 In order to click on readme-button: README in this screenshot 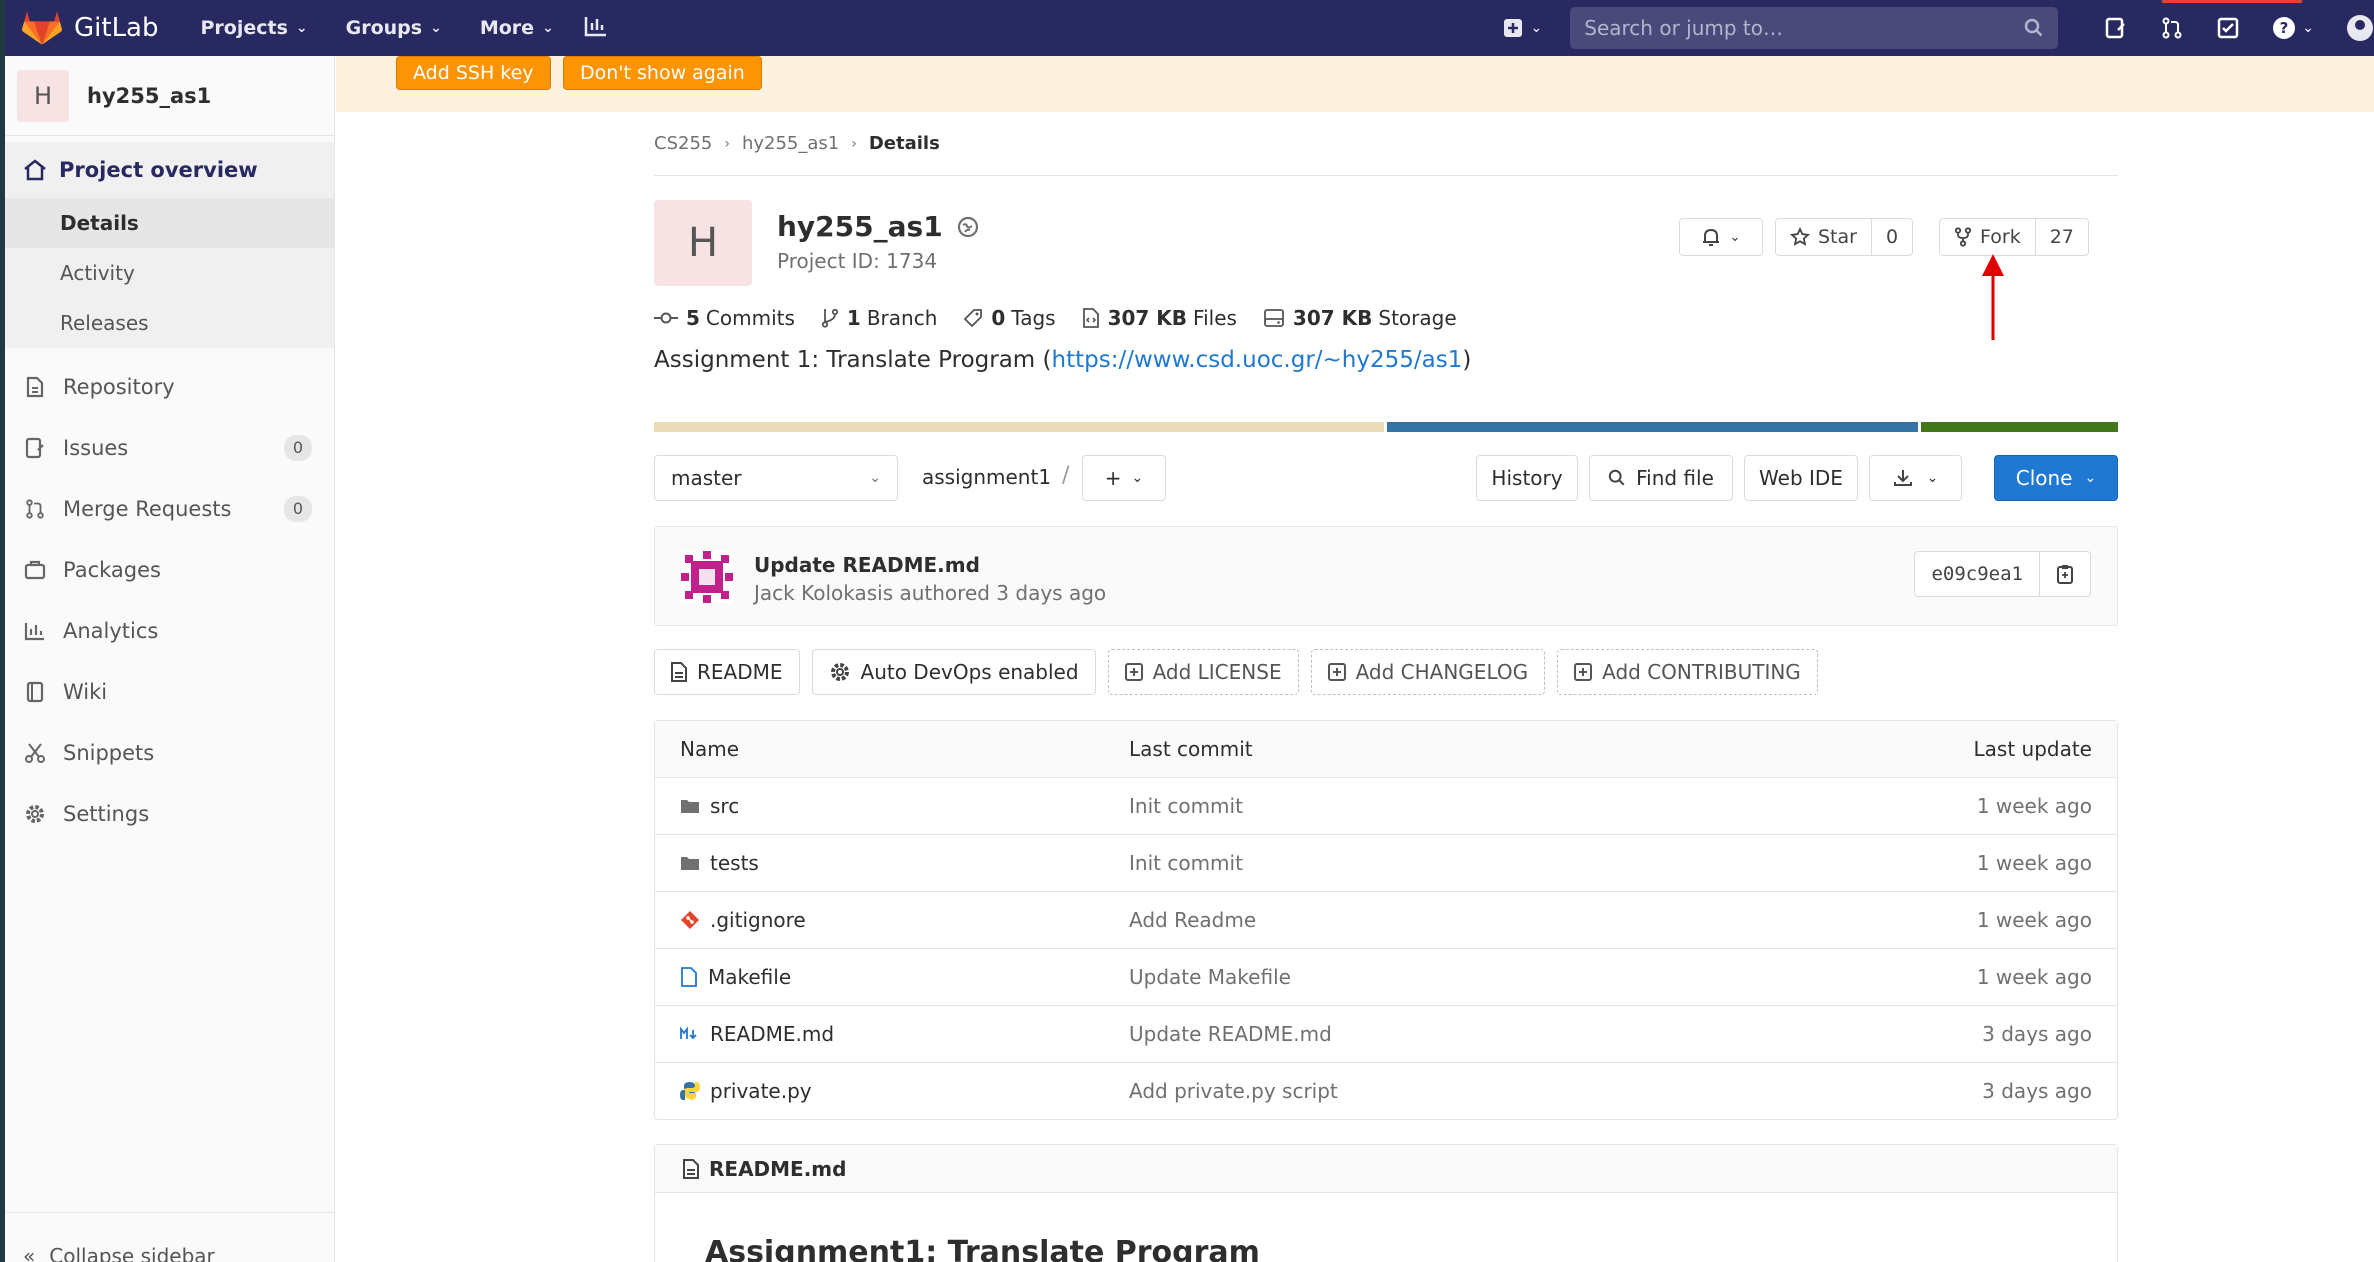, I will do `click(727, 672)`.